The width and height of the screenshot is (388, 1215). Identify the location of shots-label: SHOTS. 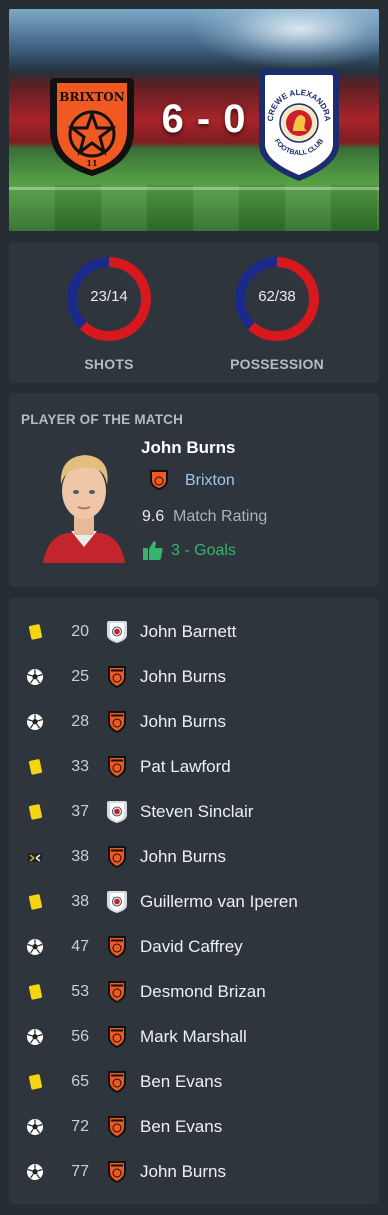
(109, 364).